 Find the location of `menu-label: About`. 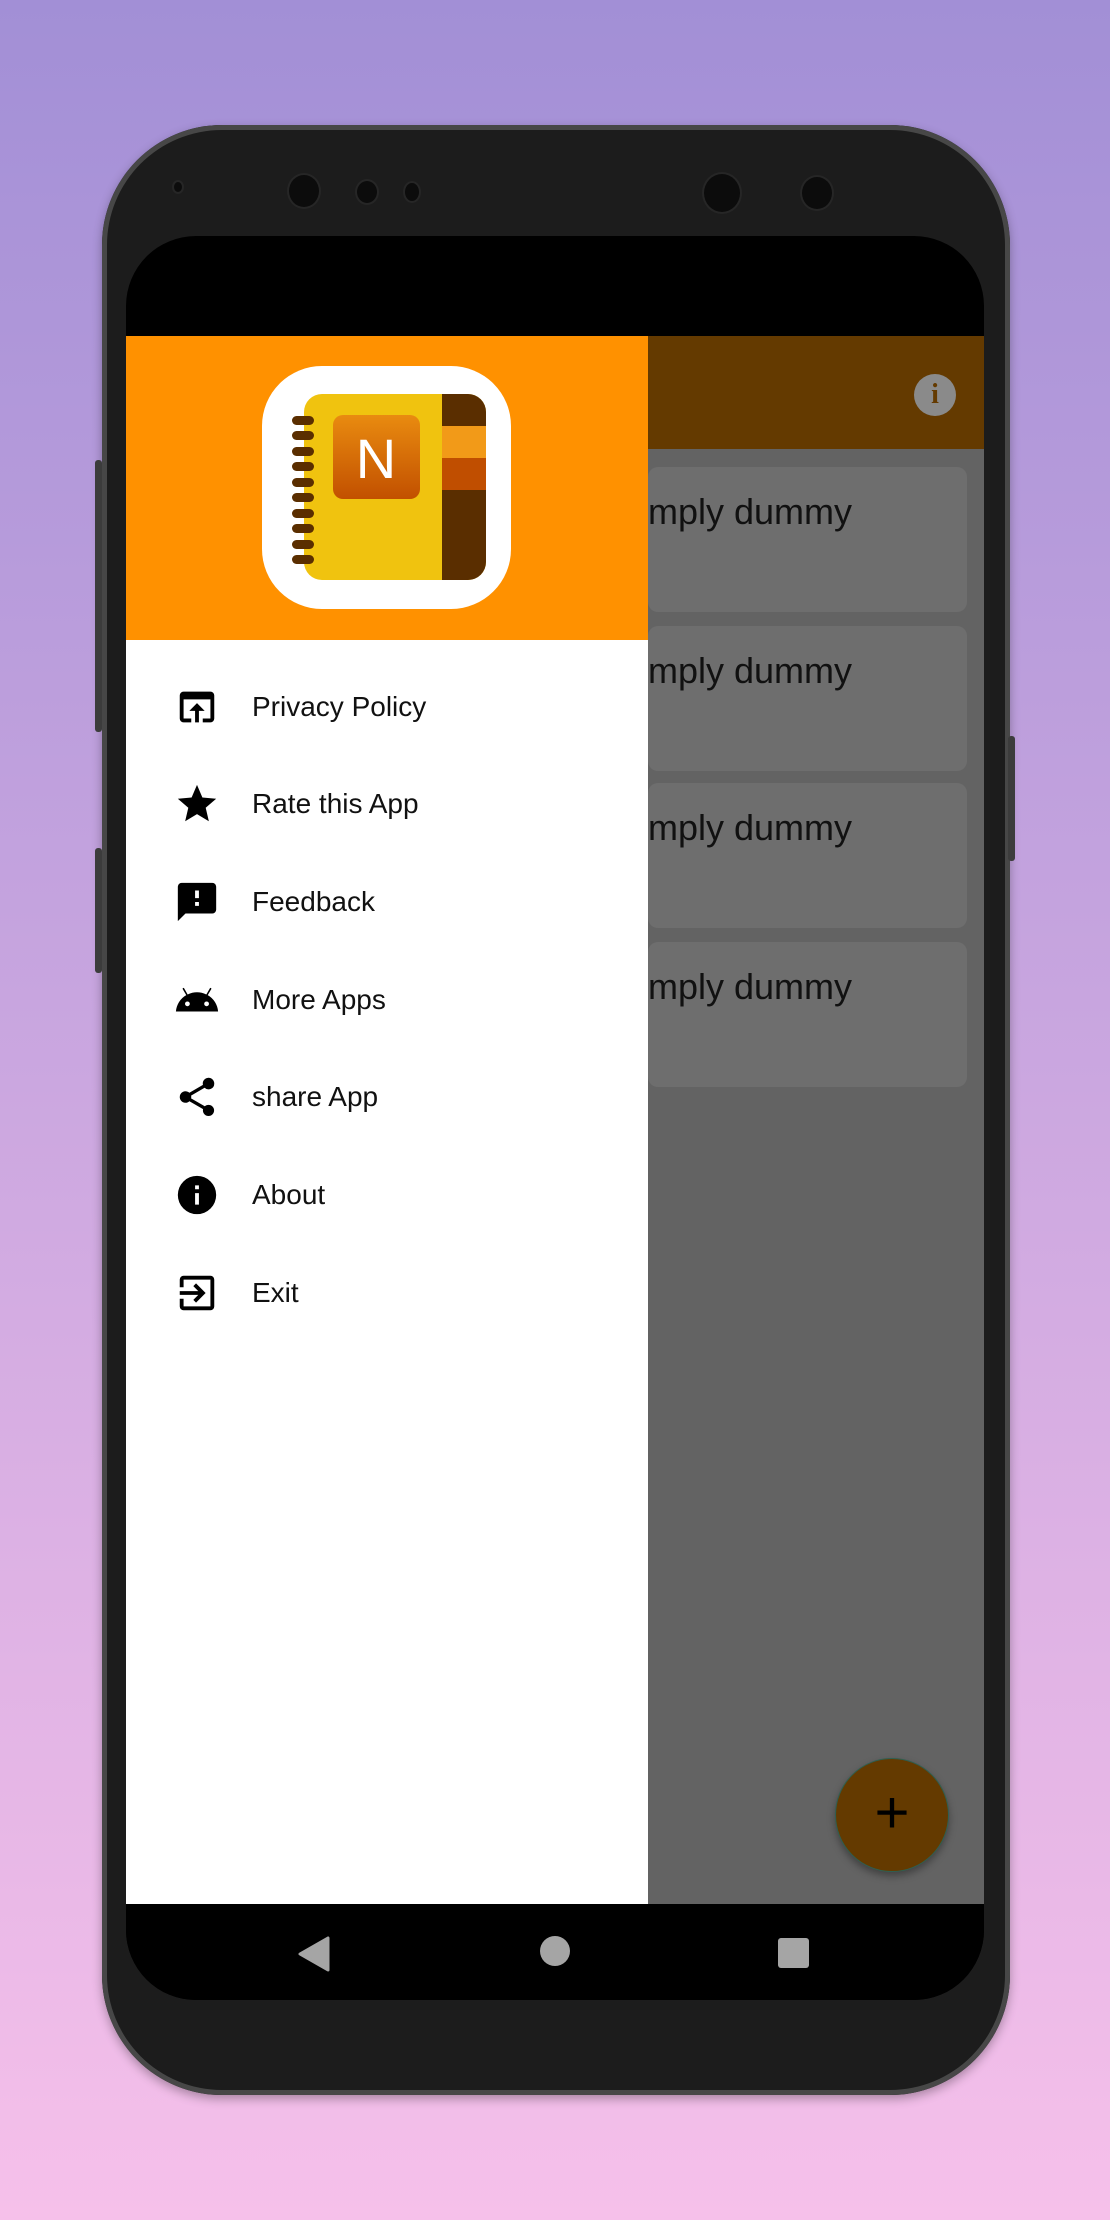

menu-label: About is located at coordinates (289, 1194).